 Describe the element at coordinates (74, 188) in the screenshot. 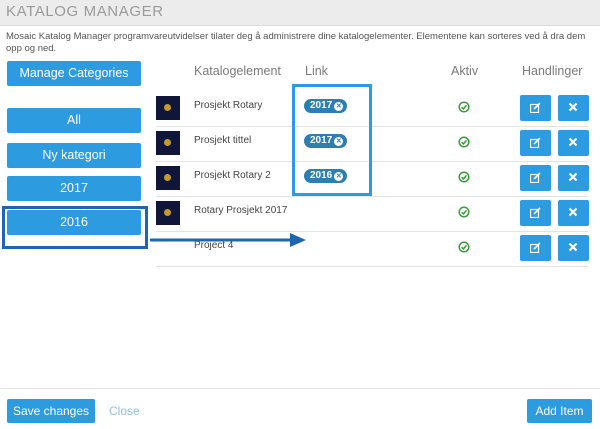

I see `category-2017-button: 2017` at that location.